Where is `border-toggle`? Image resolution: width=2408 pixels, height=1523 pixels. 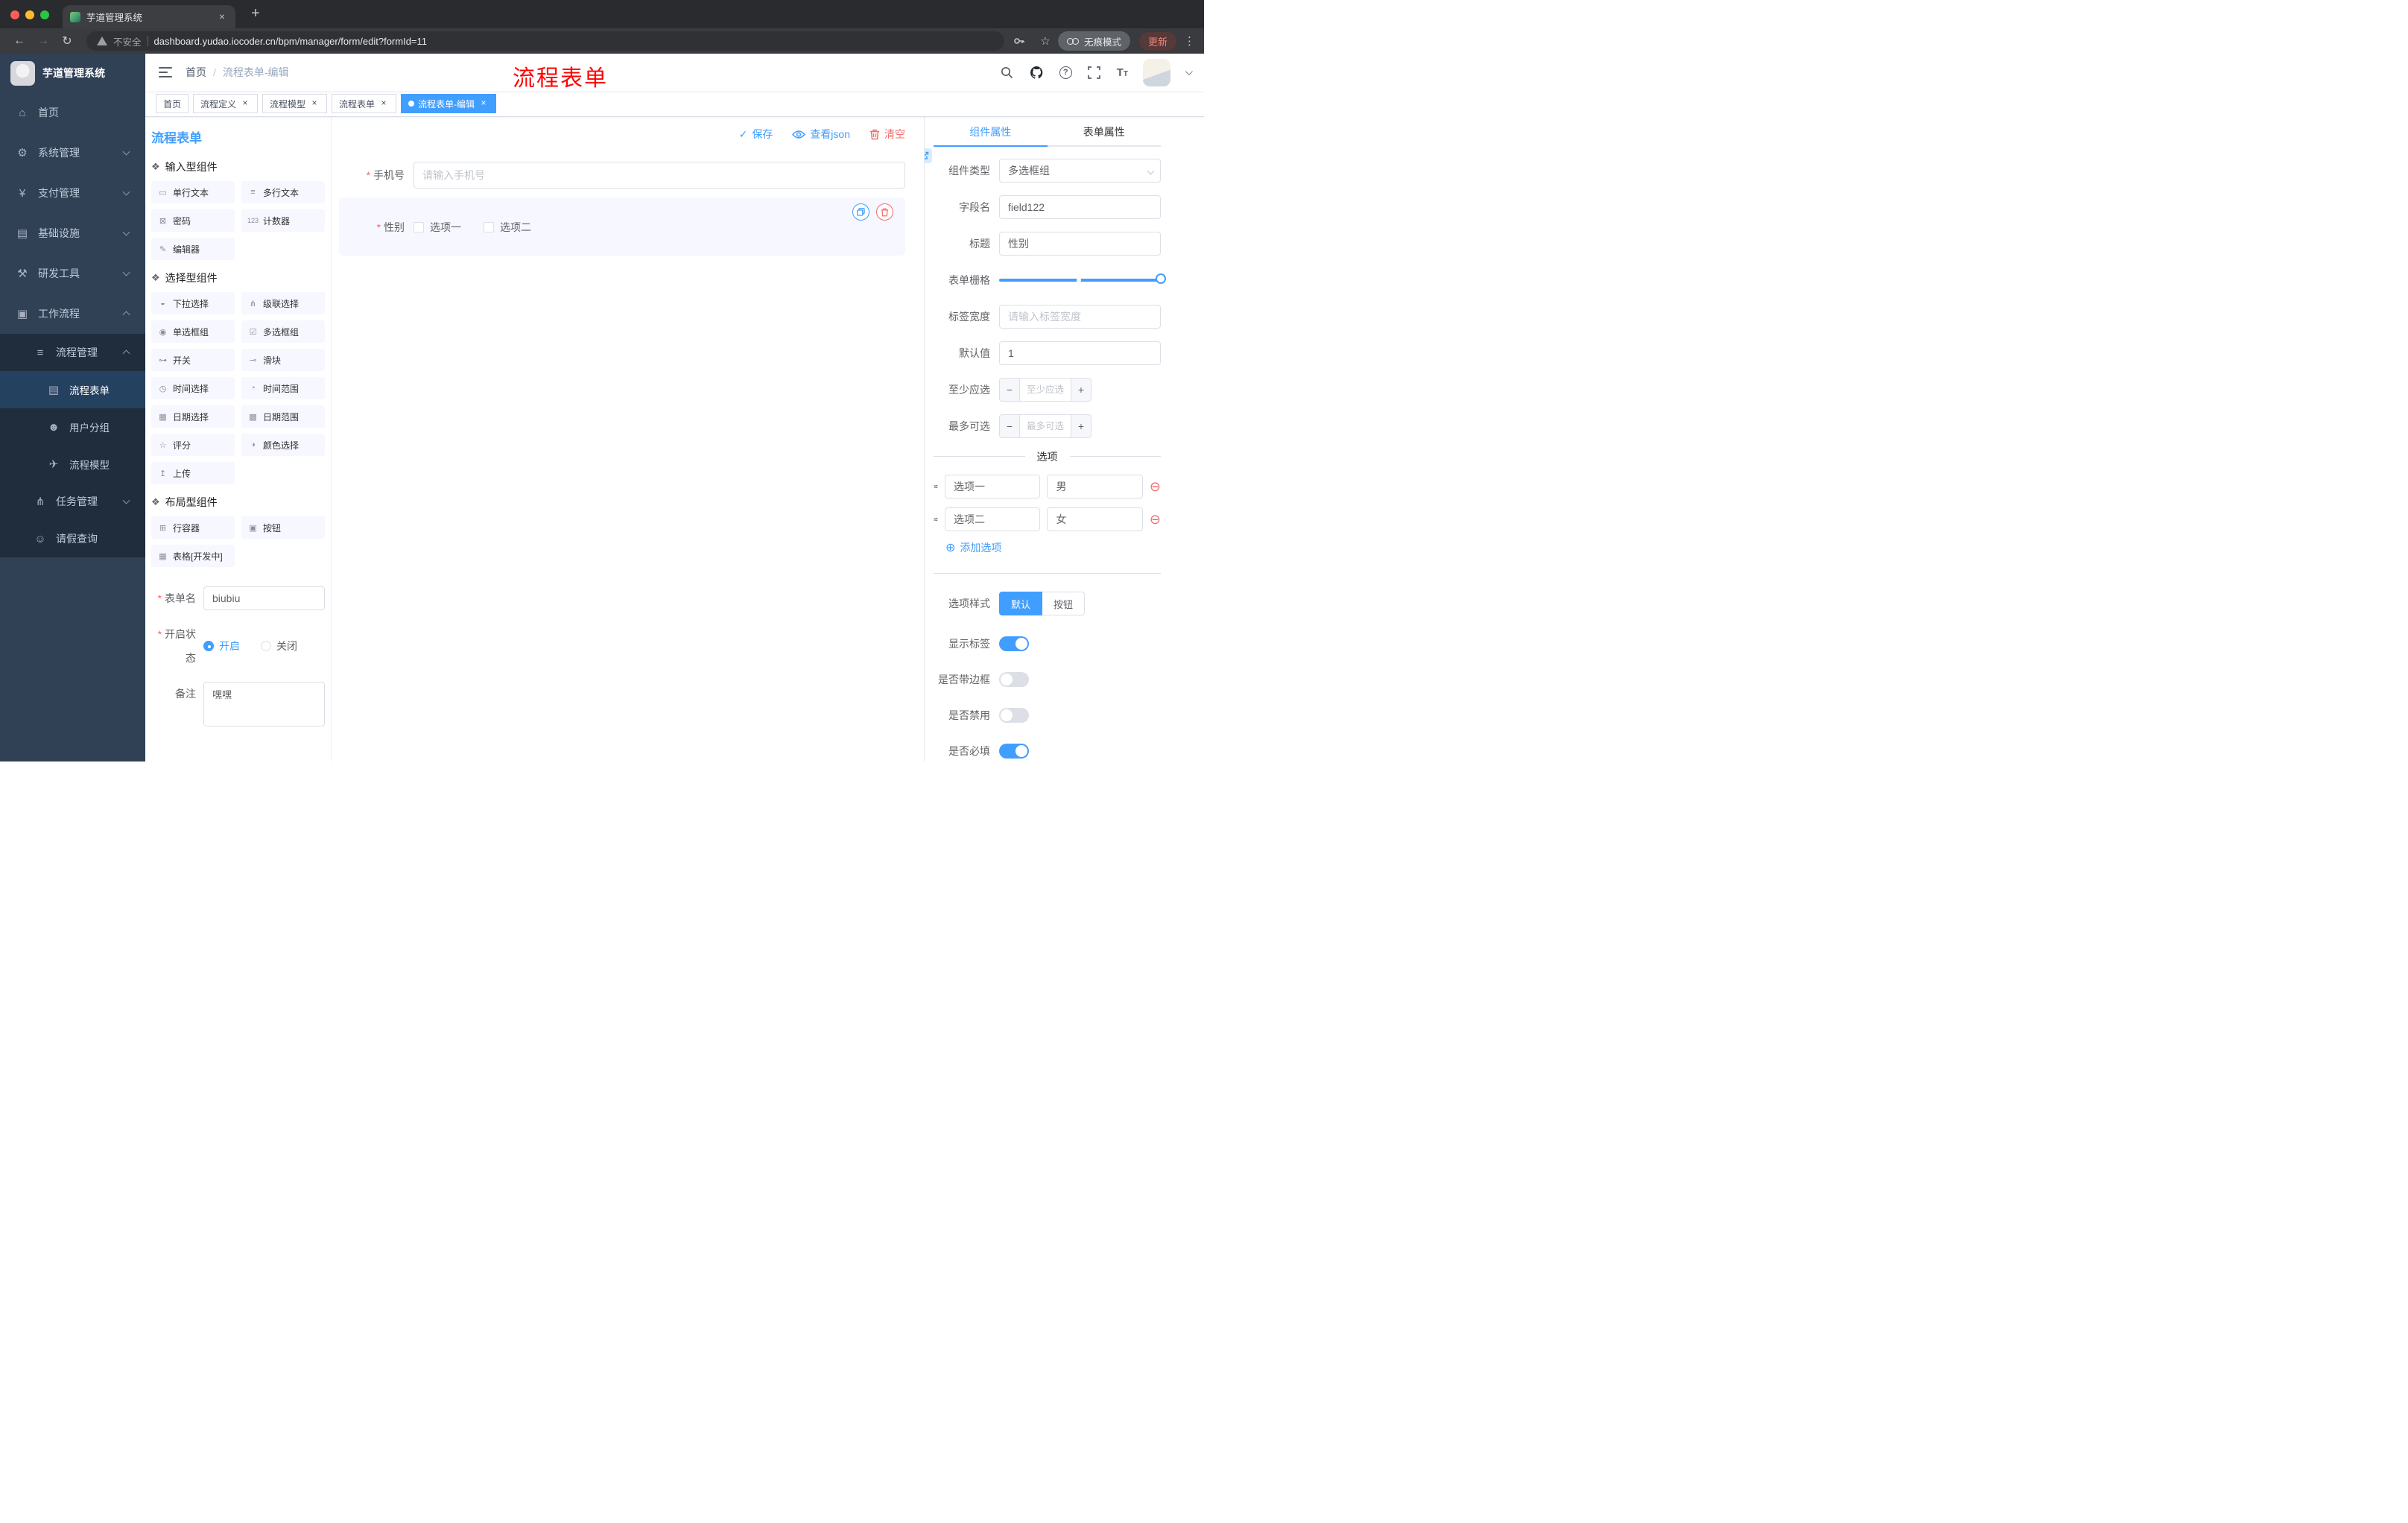 border-toggle is located at coordinates (1014, 680).